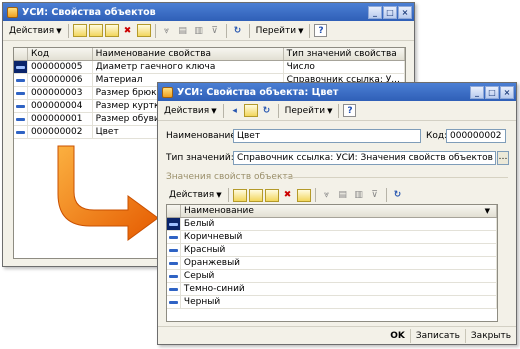 This screenshot has height=349, width=520. What do you see at coordinates (344, 67) in the screenshot?
I see `cell-type: Число` at bounding box center [344, 67].